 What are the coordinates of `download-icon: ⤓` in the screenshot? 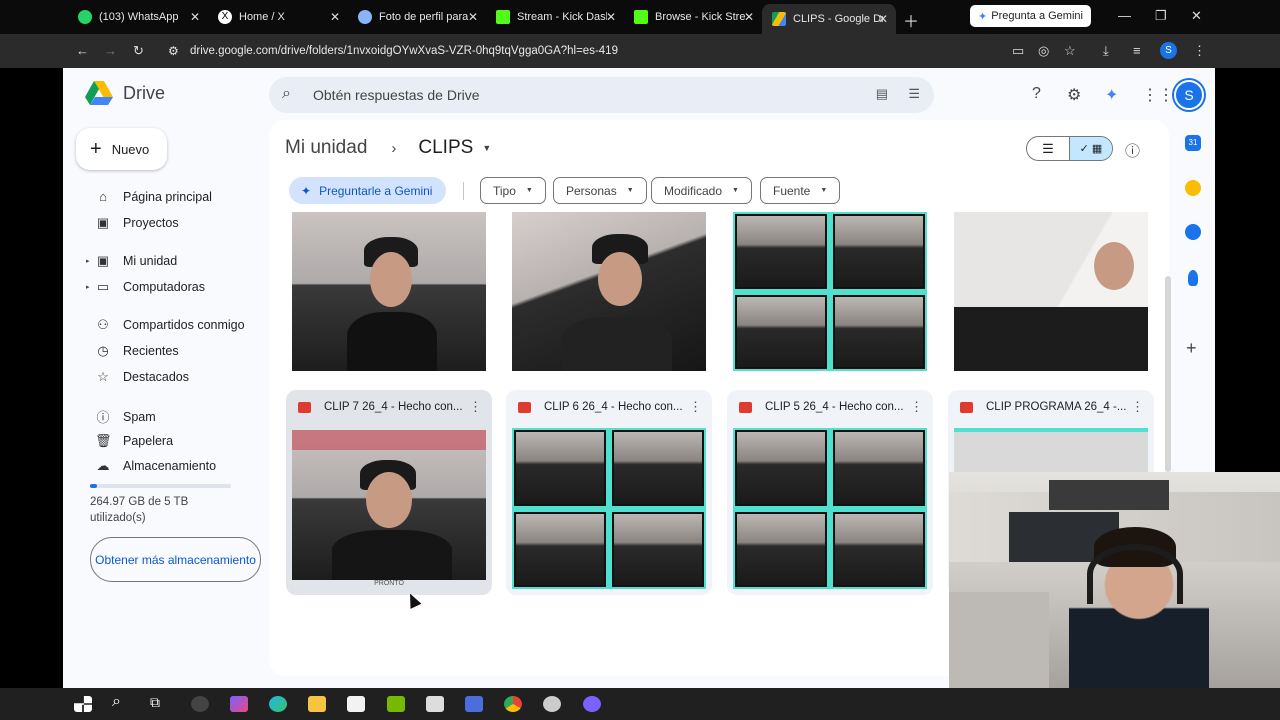 It's located at (1106, 51).